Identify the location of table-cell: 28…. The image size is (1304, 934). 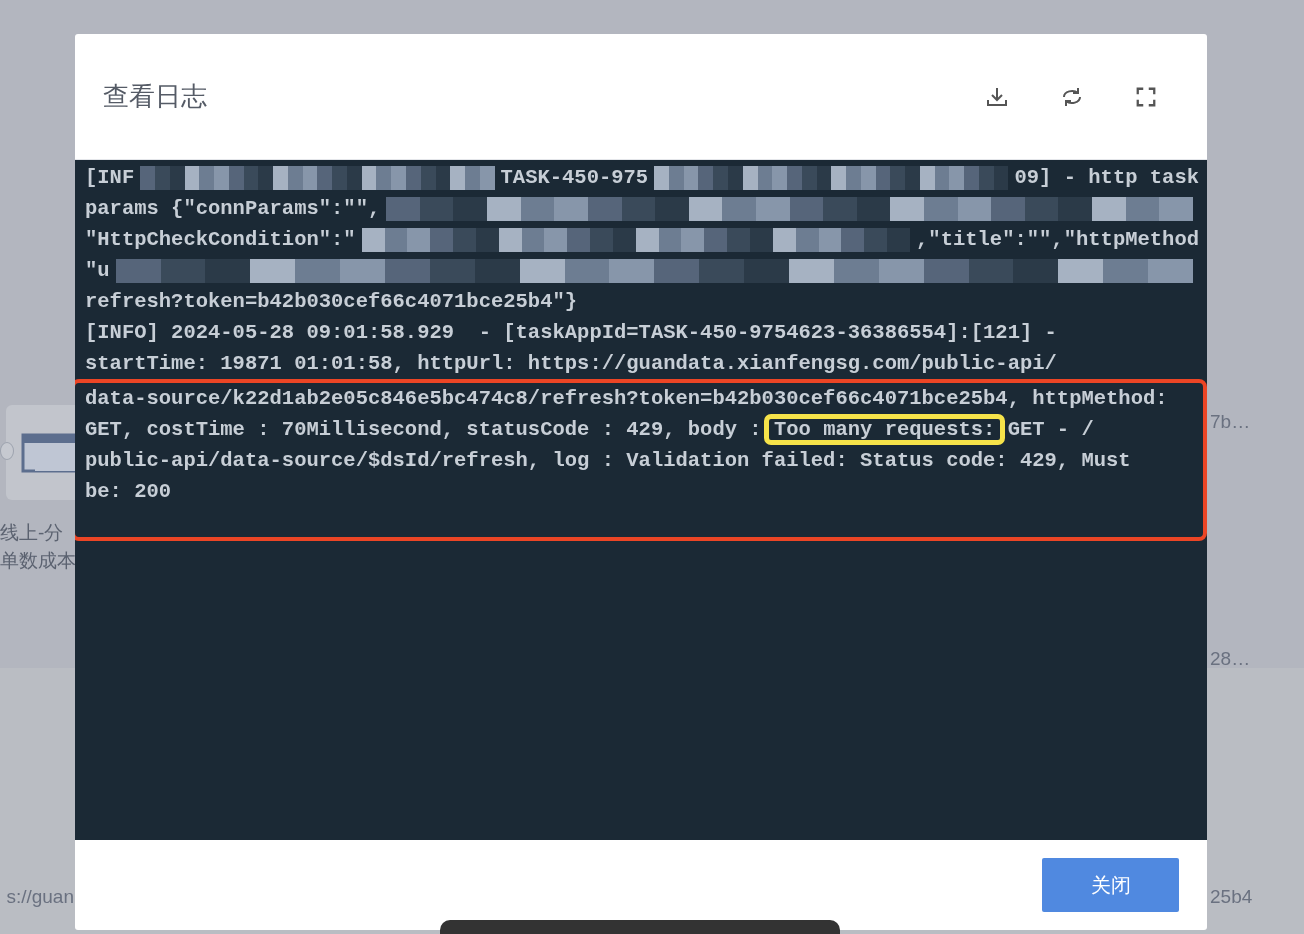
(1230, 659).